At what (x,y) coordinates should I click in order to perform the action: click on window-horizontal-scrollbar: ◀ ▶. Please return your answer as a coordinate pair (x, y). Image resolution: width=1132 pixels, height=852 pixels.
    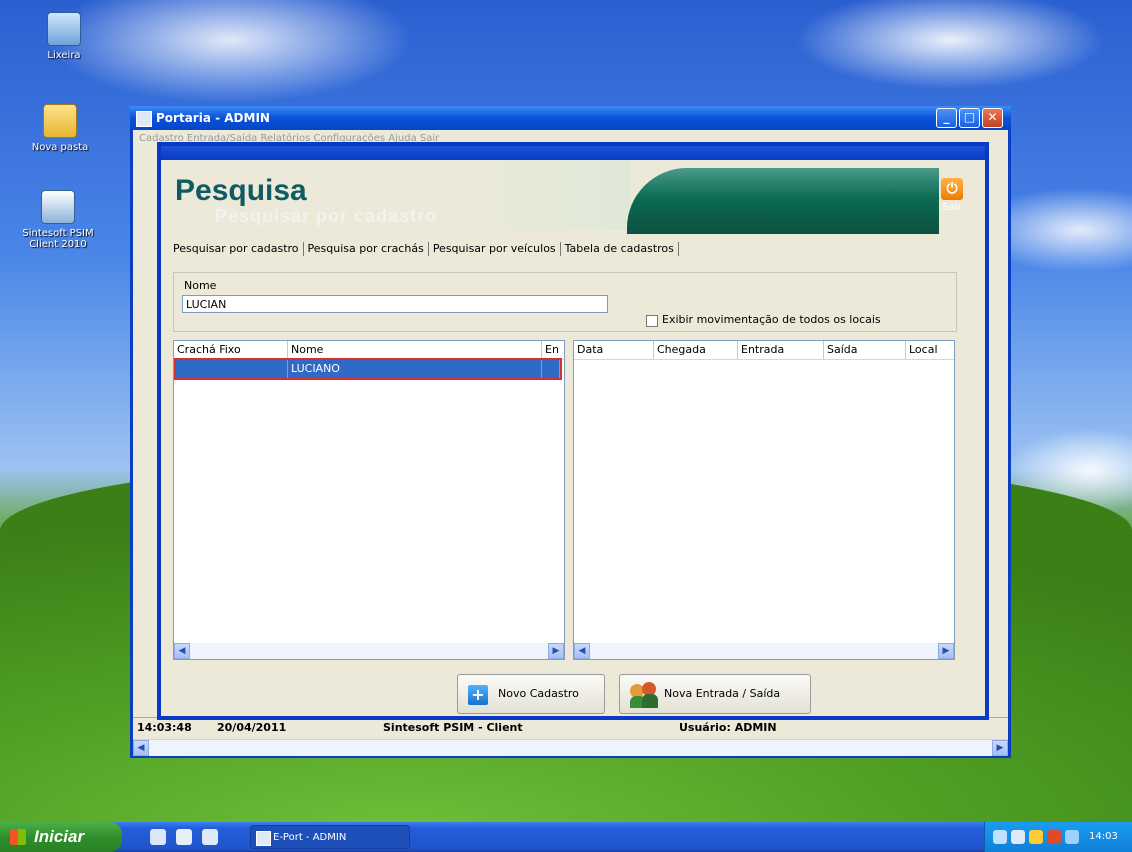
    Looking at the image, I should click on (570, 747).